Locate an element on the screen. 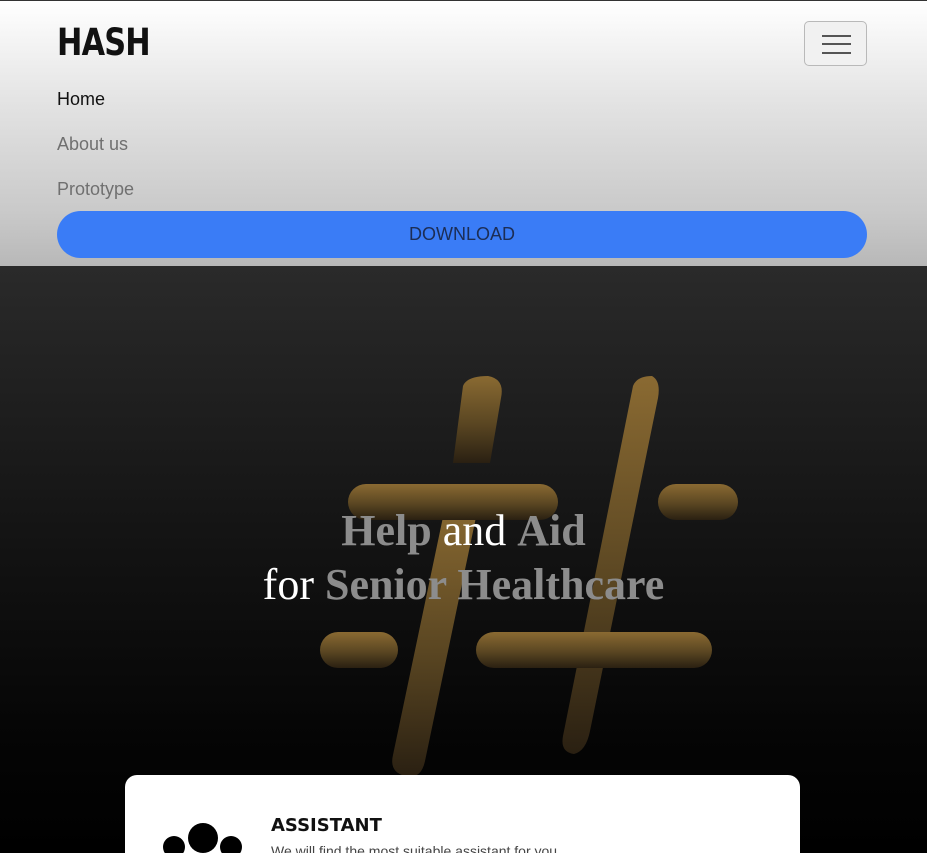 This screenshot has height=853, width=927. menu-toggle-button is located at coordinates (835, 43).